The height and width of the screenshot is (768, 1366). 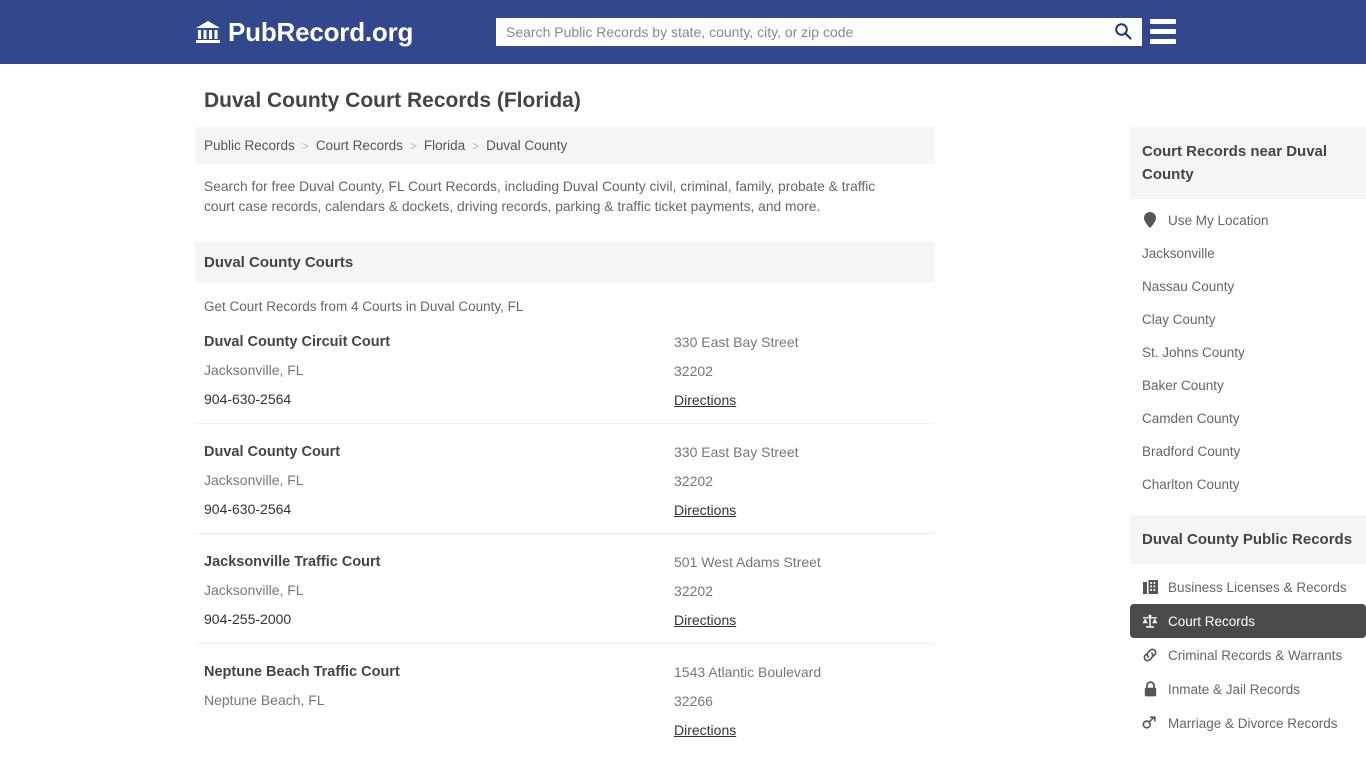 What do you see at coordinates (800, 592) in the screenshot?
I see `court-address-block: 501 West Adams Street 32202 Directions` at bounding box center [800, 592].